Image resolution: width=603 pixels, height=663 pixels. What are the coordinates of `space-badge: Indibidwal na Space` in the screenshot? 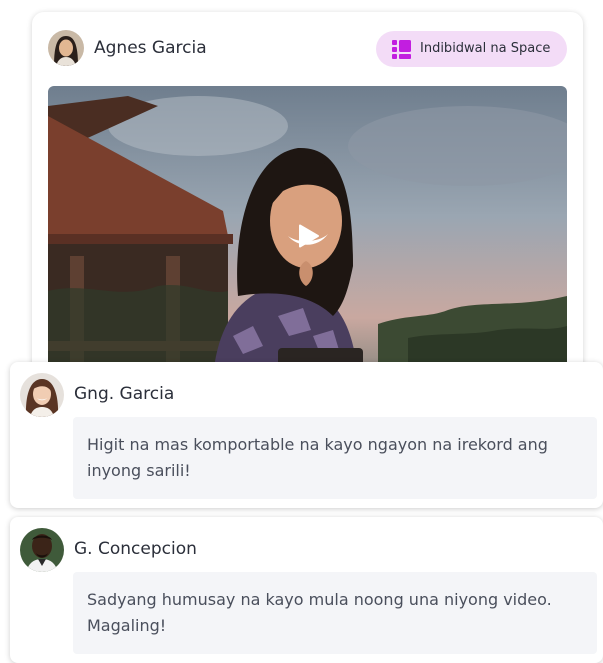 It's located at (471, 49).